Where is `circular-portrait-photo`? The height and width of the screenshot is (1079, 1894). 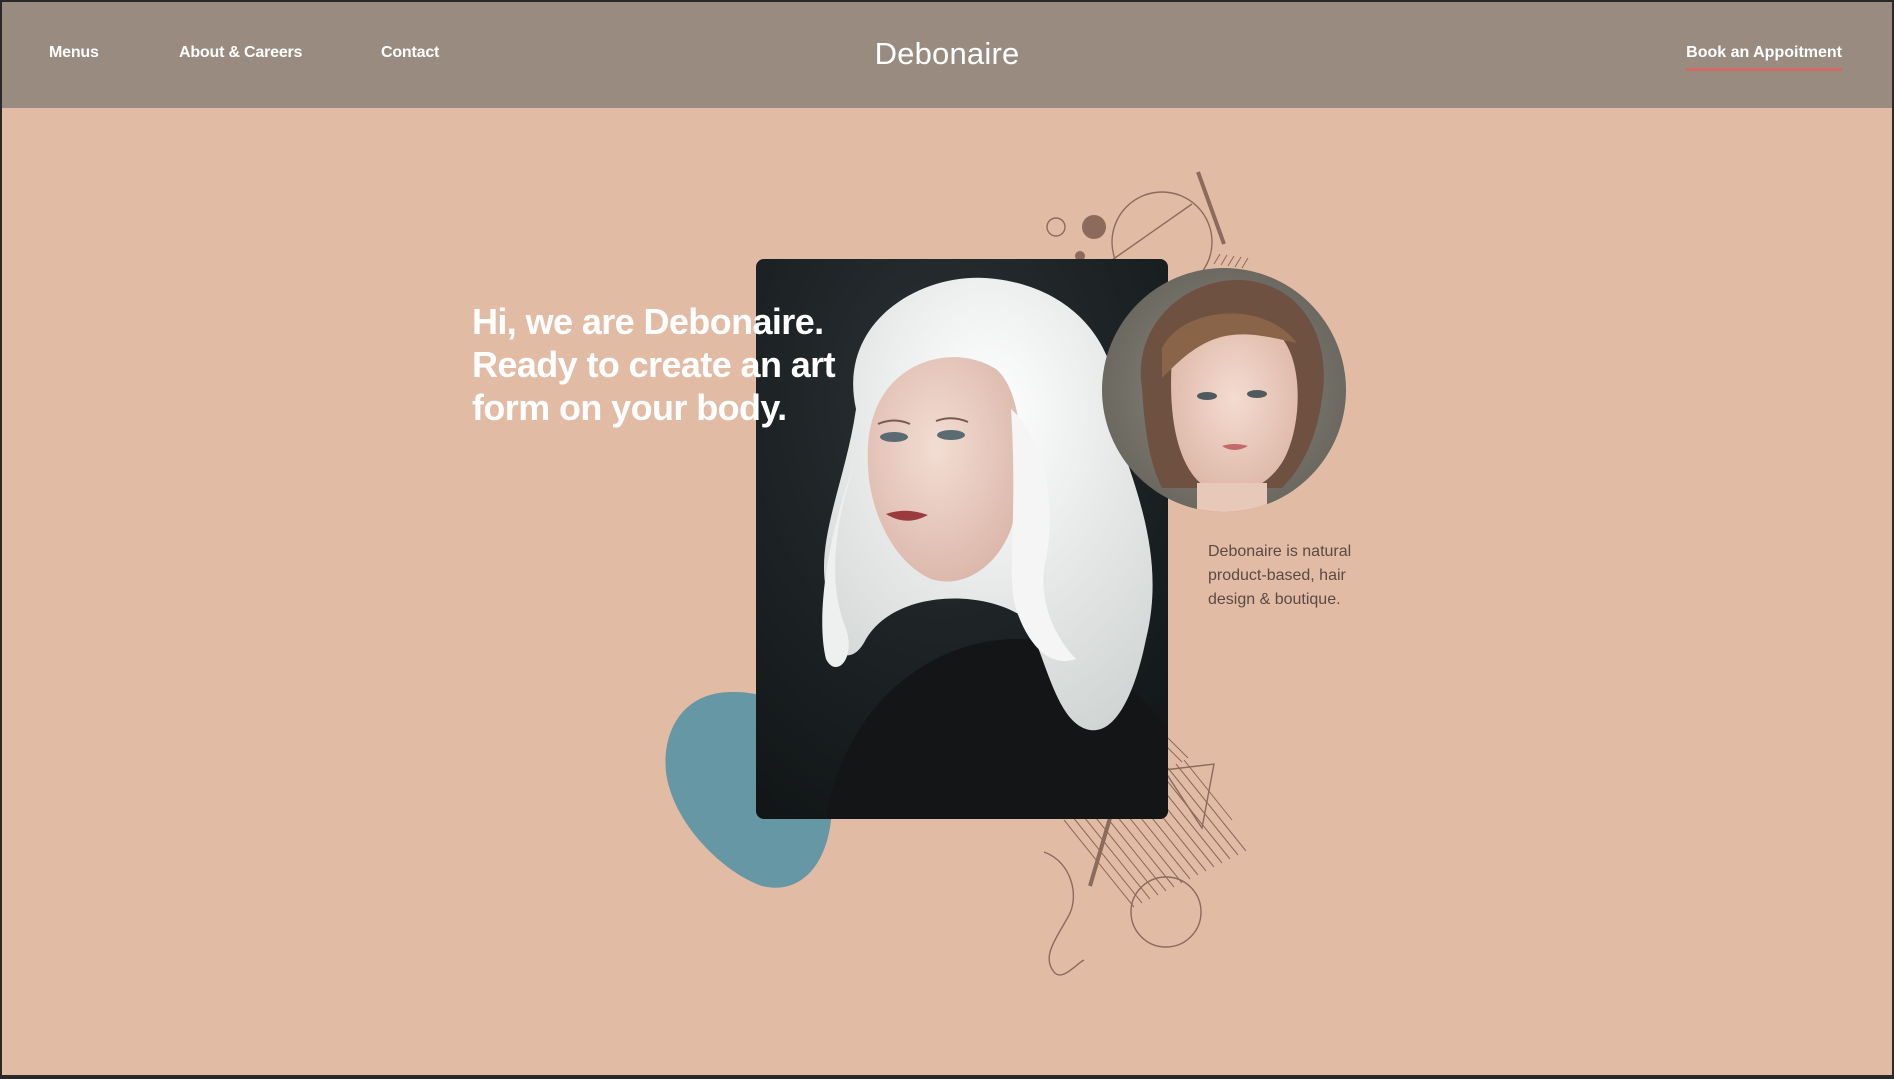
circular-portrait-photo is located at coordinates (1224, 390).